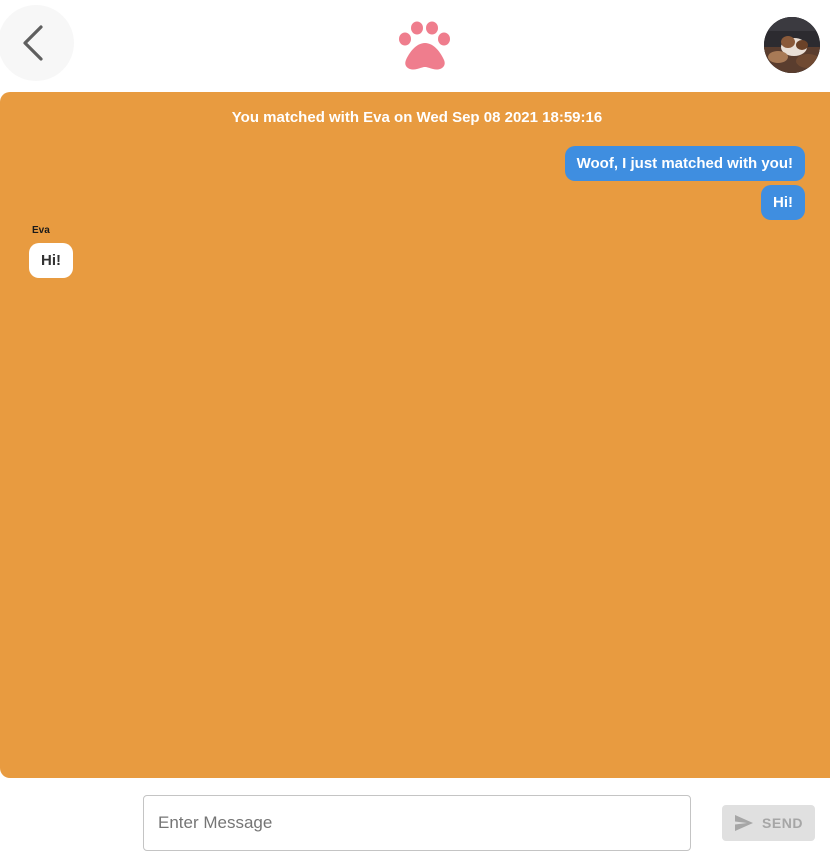 Image resolution: width=830 pixels, height=854 pixels. I want to click on send-icon, so click(744, 823).